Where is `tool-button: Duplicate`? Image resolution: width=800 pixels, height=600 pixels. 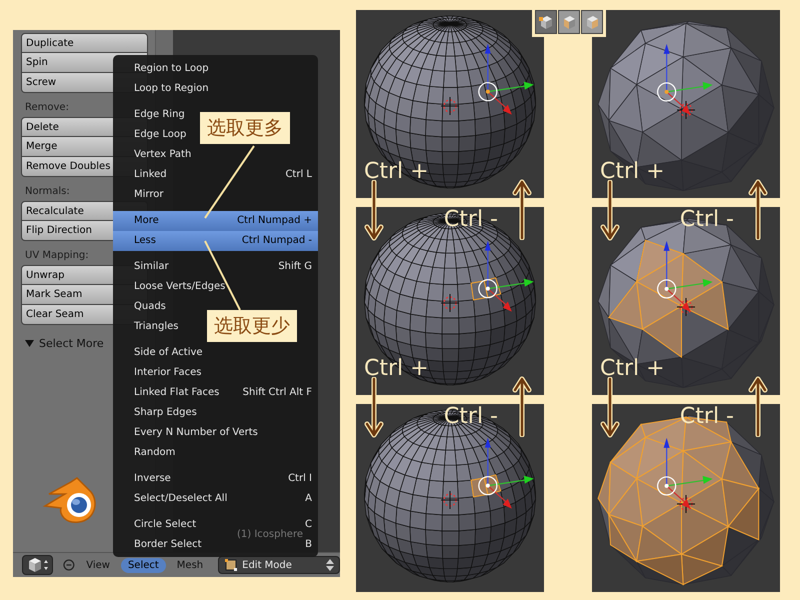
tool-button: Duplicate is located at coordinates (84, 43).